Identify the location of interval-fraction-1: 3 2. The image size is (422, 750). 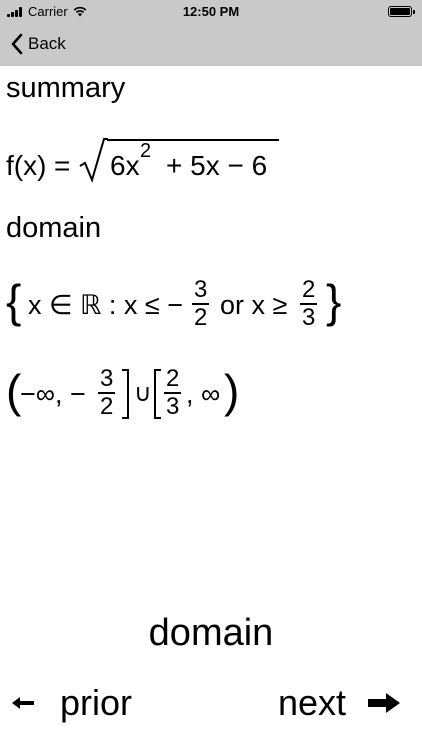
(107, 392).